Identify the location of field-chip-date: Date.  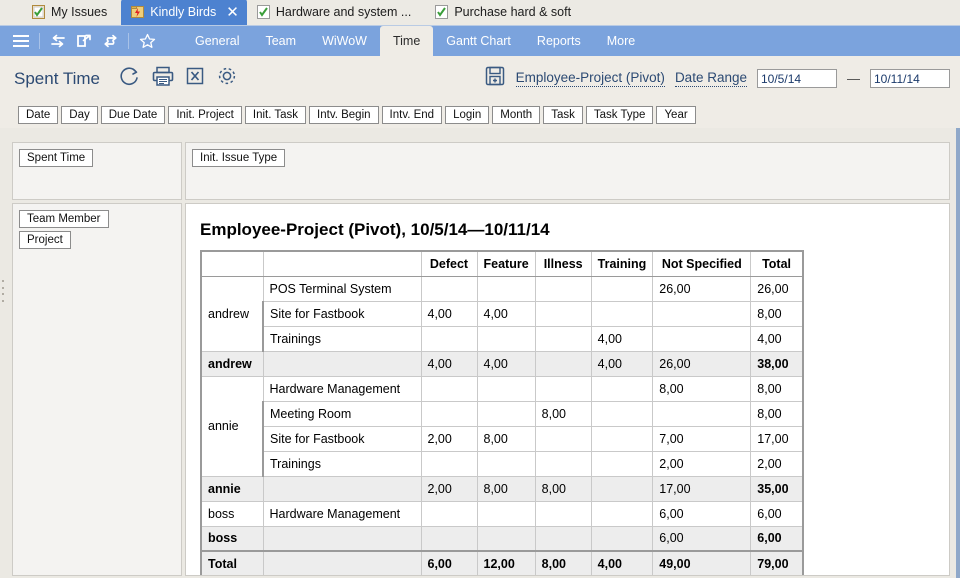
(38, 114).